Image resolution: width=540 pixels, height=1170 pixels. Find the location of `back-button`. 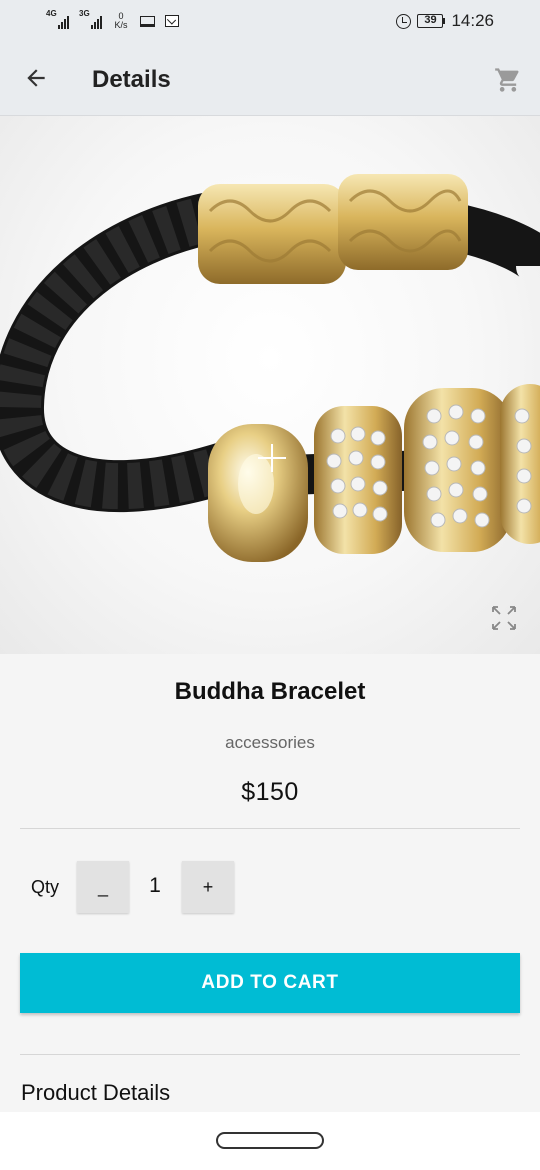

back-button is located at coordinates (36, 78).